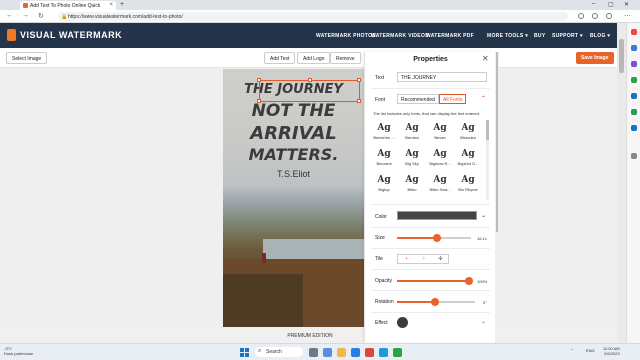 The image size is (640, 360). Describe the element at coordinates (611, 351) in the screenshot. I see `taskbar-clock: 11:00 AM 2/6/2023` at that location.